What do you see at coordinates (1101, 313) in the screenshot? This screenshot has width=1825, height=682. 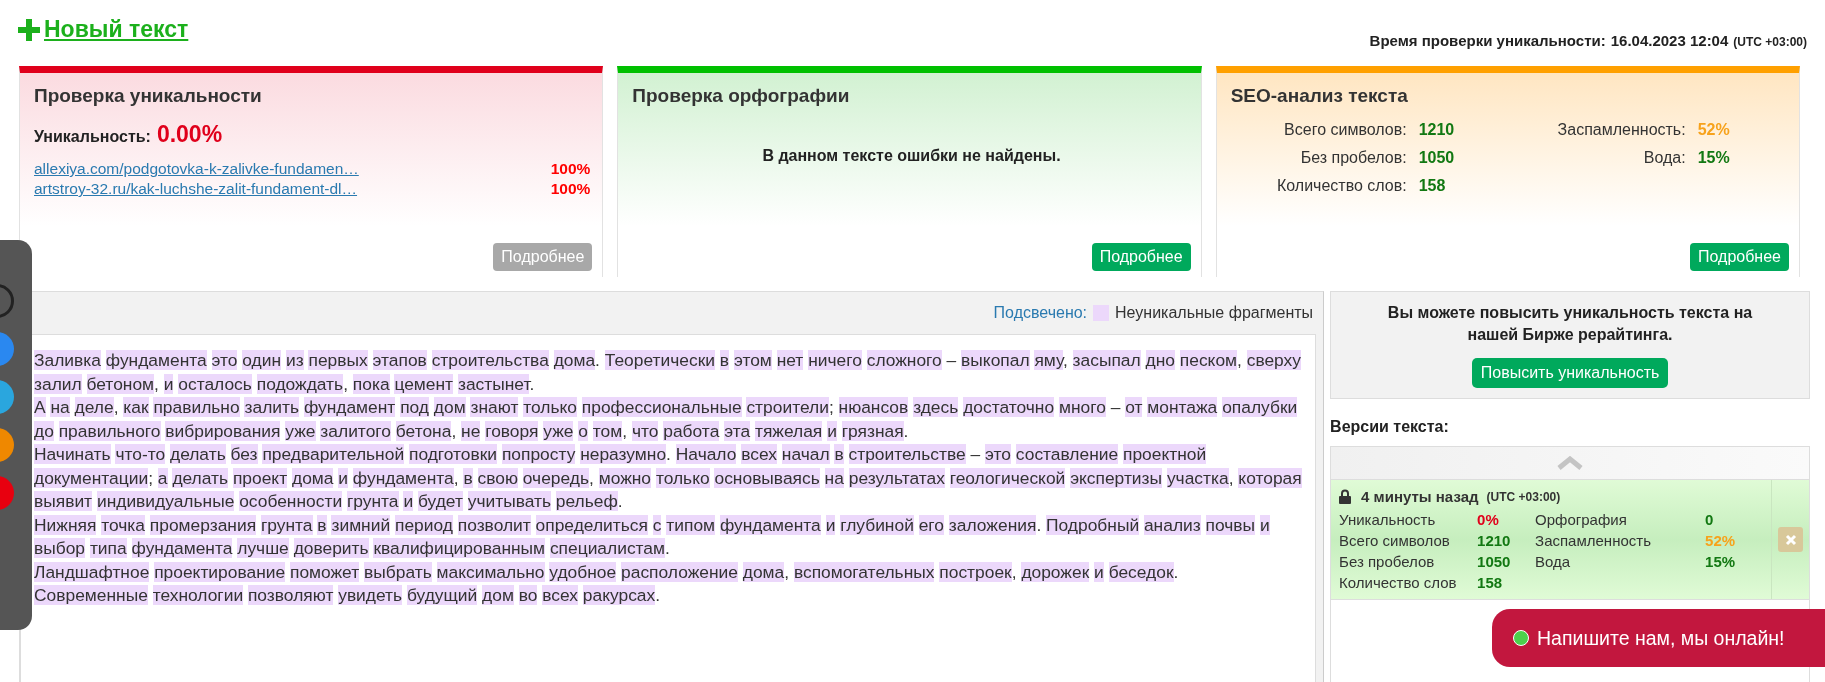 I see `highlight-swatch` at bounding box center [1101, 313].